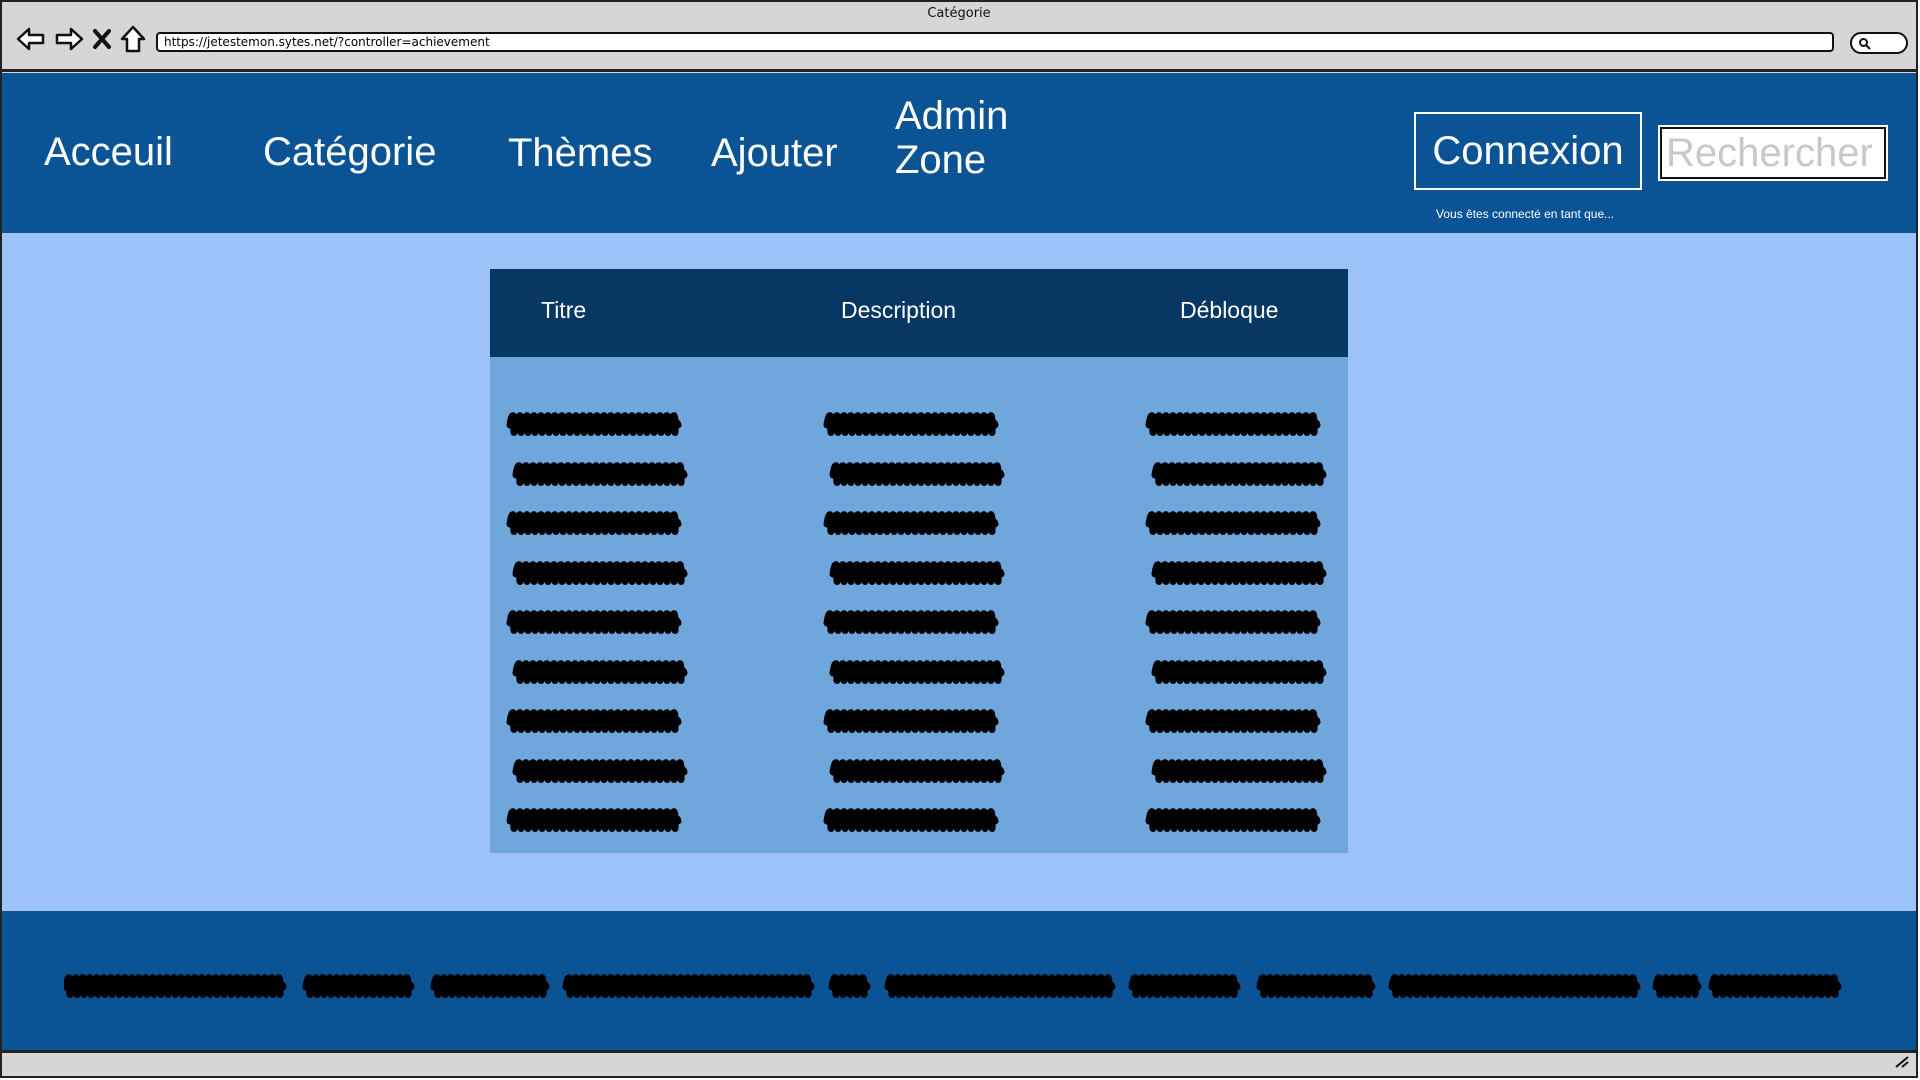 The height and width of the screenshot is (1080, 1920). I want to click on nav-acceuil: Acceuil, so click(108, 152).